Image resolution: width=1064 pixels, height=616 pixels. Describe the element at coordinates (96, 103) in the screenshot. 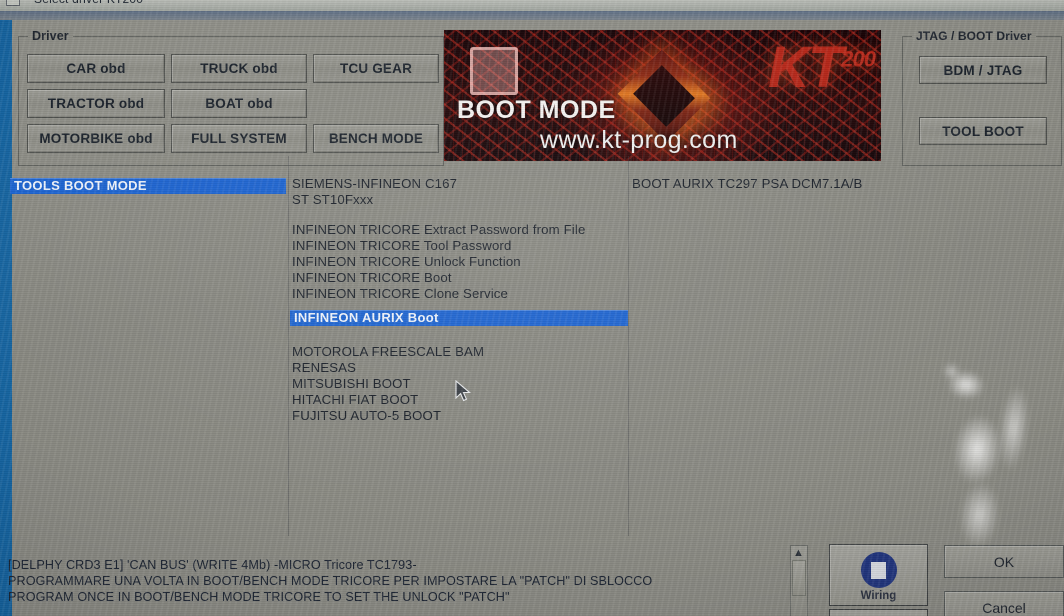

I see `tractor-obd-button: TRACTOR obd` at that location.